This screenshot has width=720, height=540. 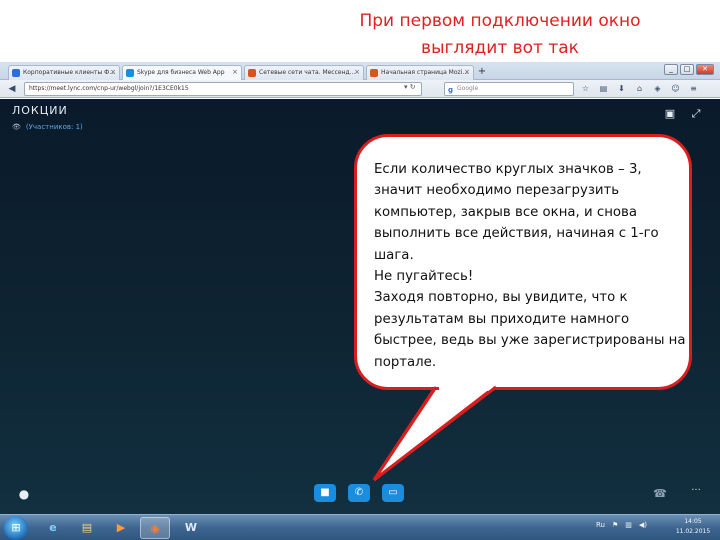 I want to click on more-icon: ···, so click(x=696, y=490).